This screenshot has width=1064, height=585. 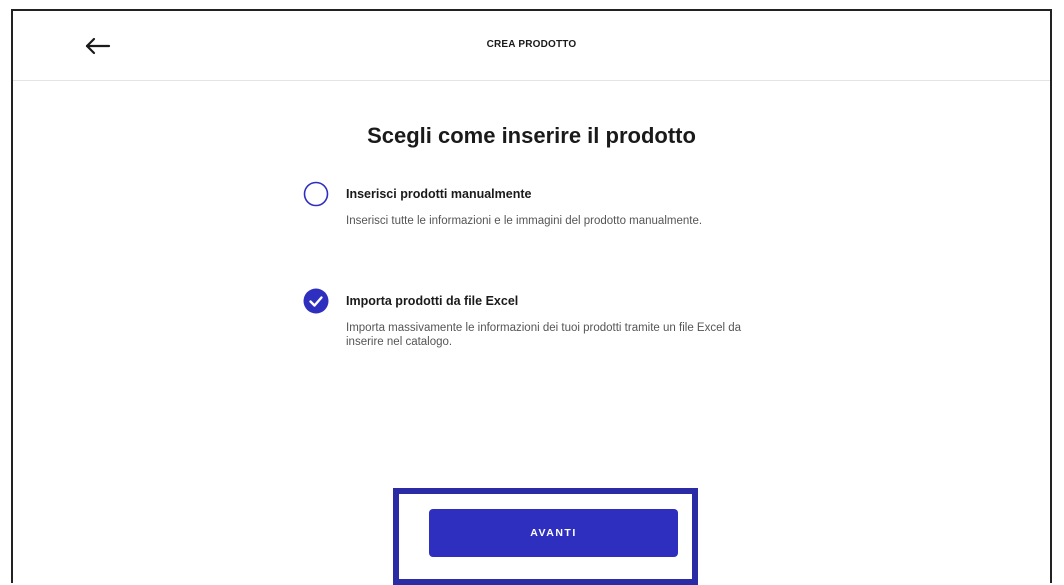 What do you see at coordinates (553, 533) in the screenshot?
I see `next-button: AVANTI` at bounding box center [553, 533].